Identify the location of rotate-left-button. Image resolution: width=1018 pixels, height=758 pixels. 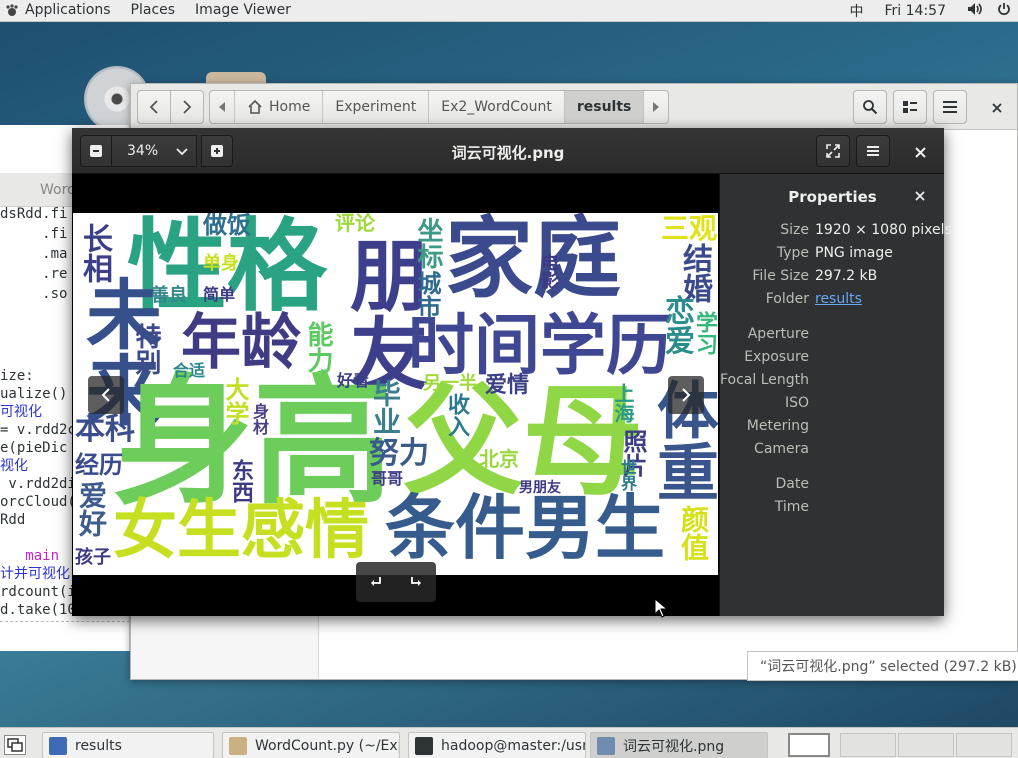
(376, 582).